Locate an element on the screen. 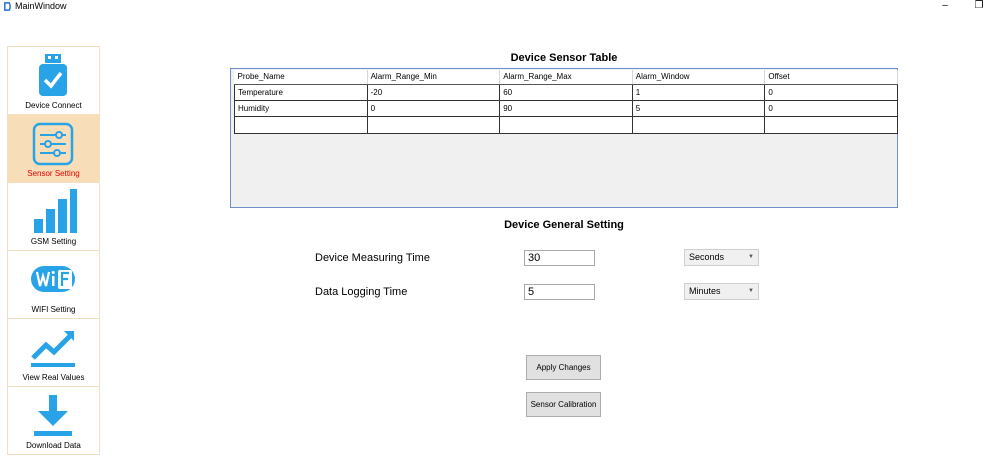 This screenshot has height=470, width=1000. table-new-row is located at coordinates (566, 124).